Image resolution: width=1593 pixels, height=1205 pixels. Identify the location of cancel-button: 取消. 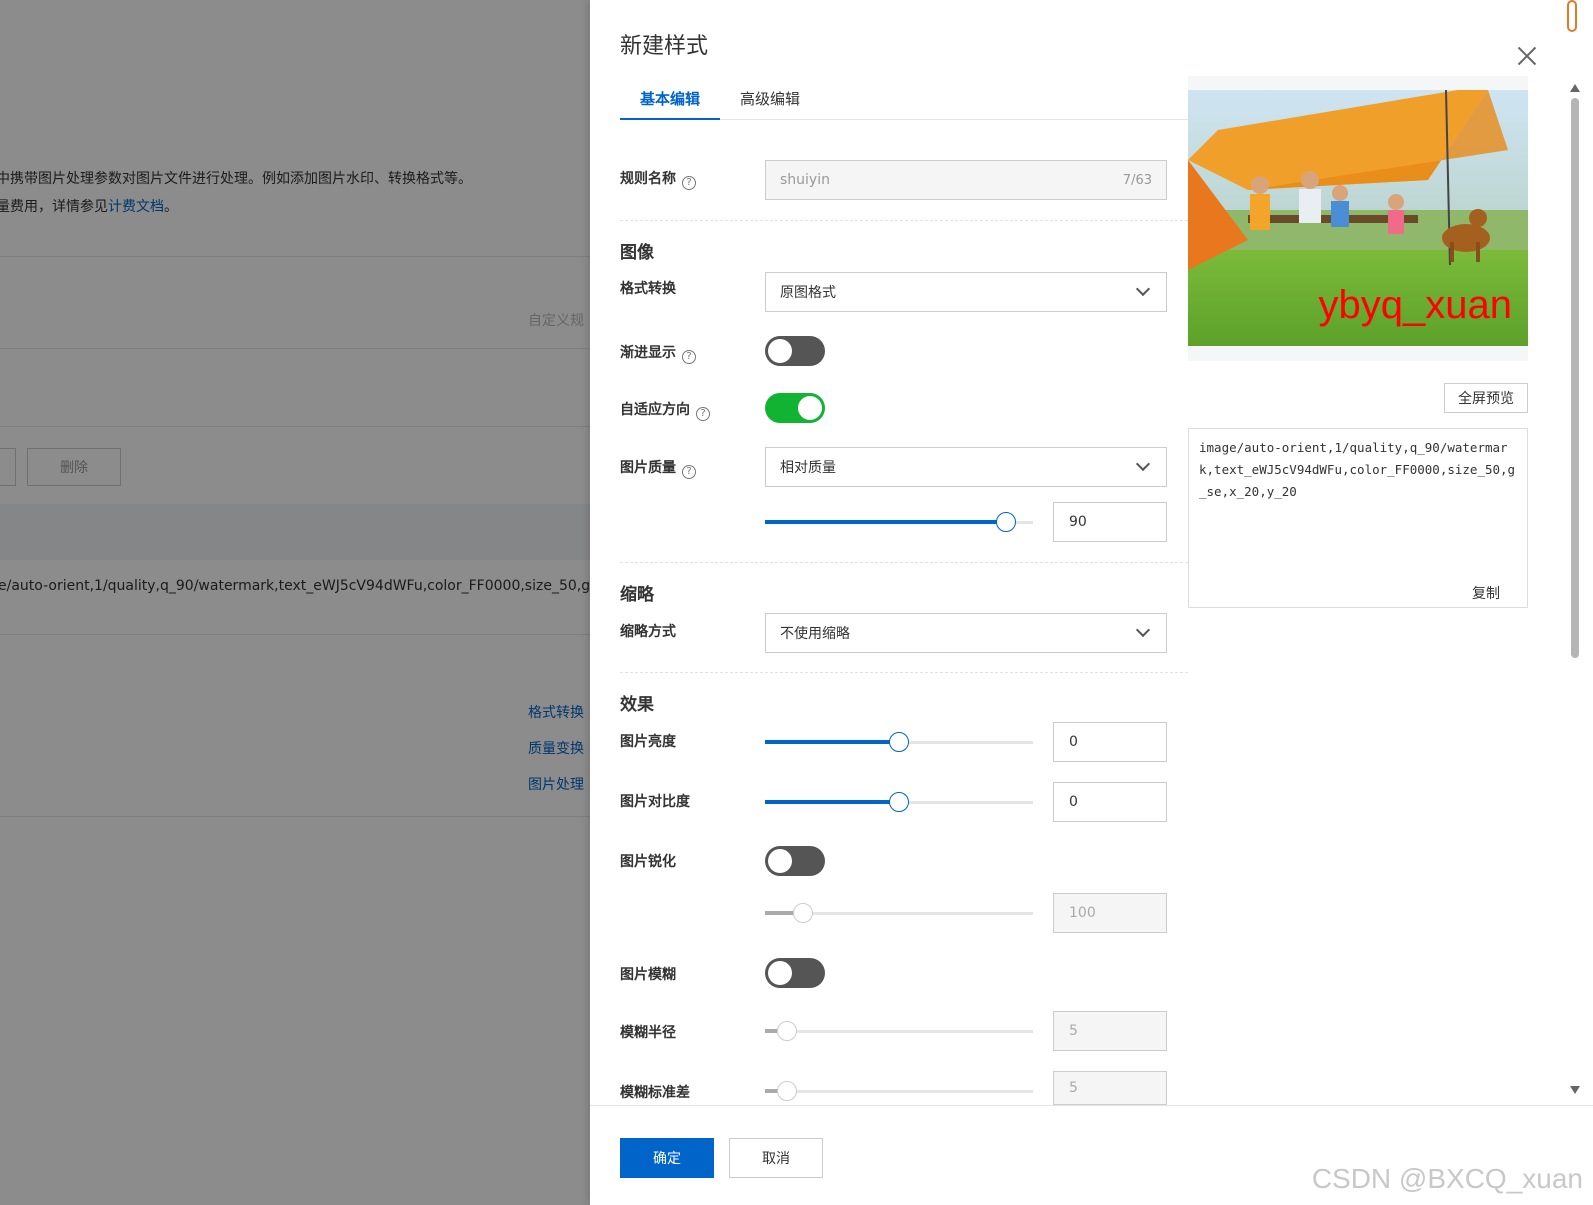
(776, 1158).